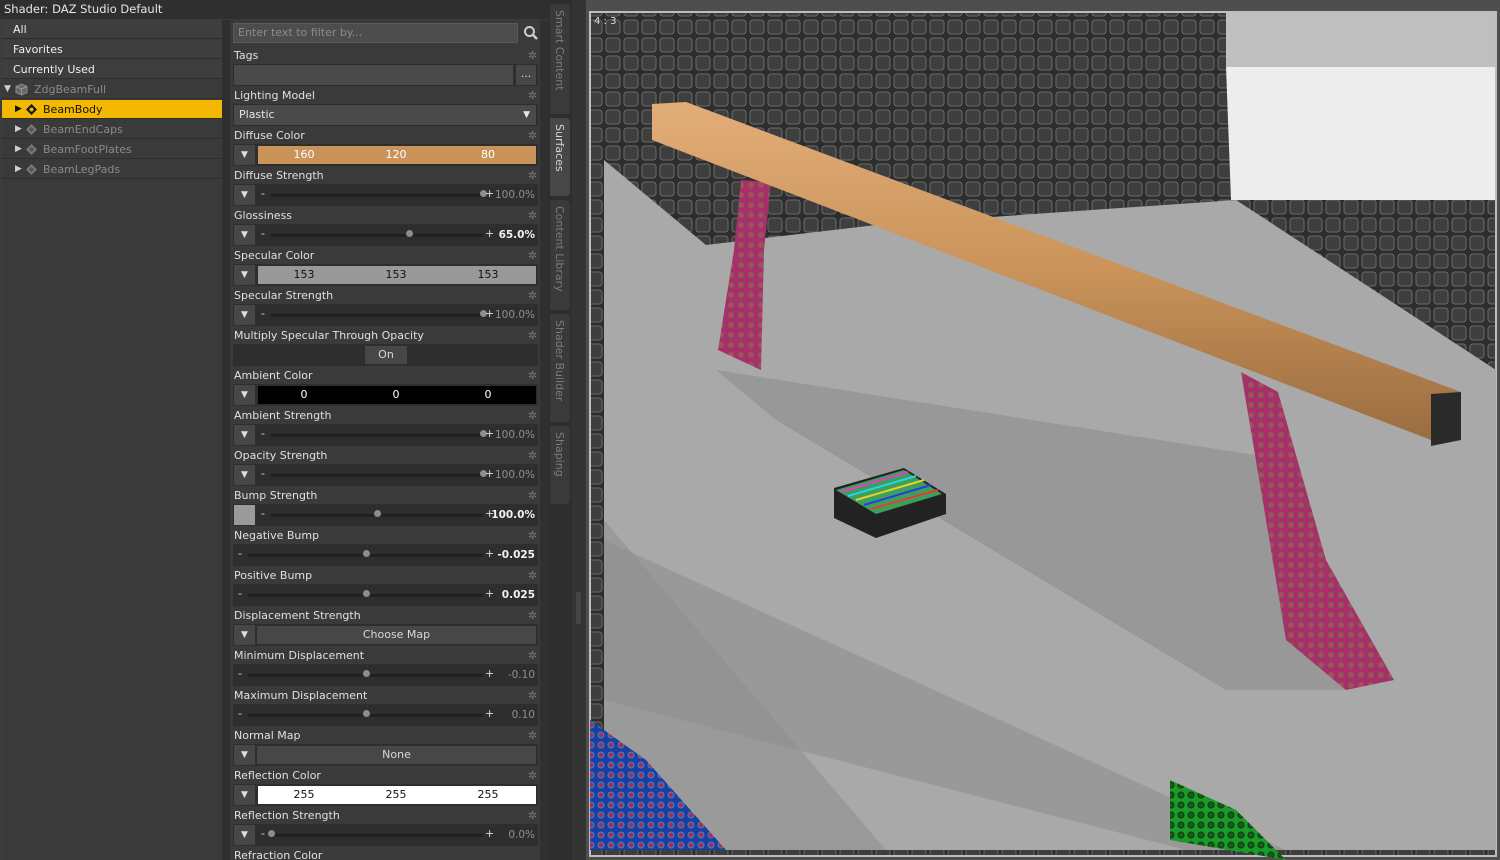 Image resolution: width=1500 pixels, height=860 pixels. What do you see at coordinates (560, 157) in the screenshot?
I see `tab-surfaces: Surfaces` at bounding box center [560, 157].